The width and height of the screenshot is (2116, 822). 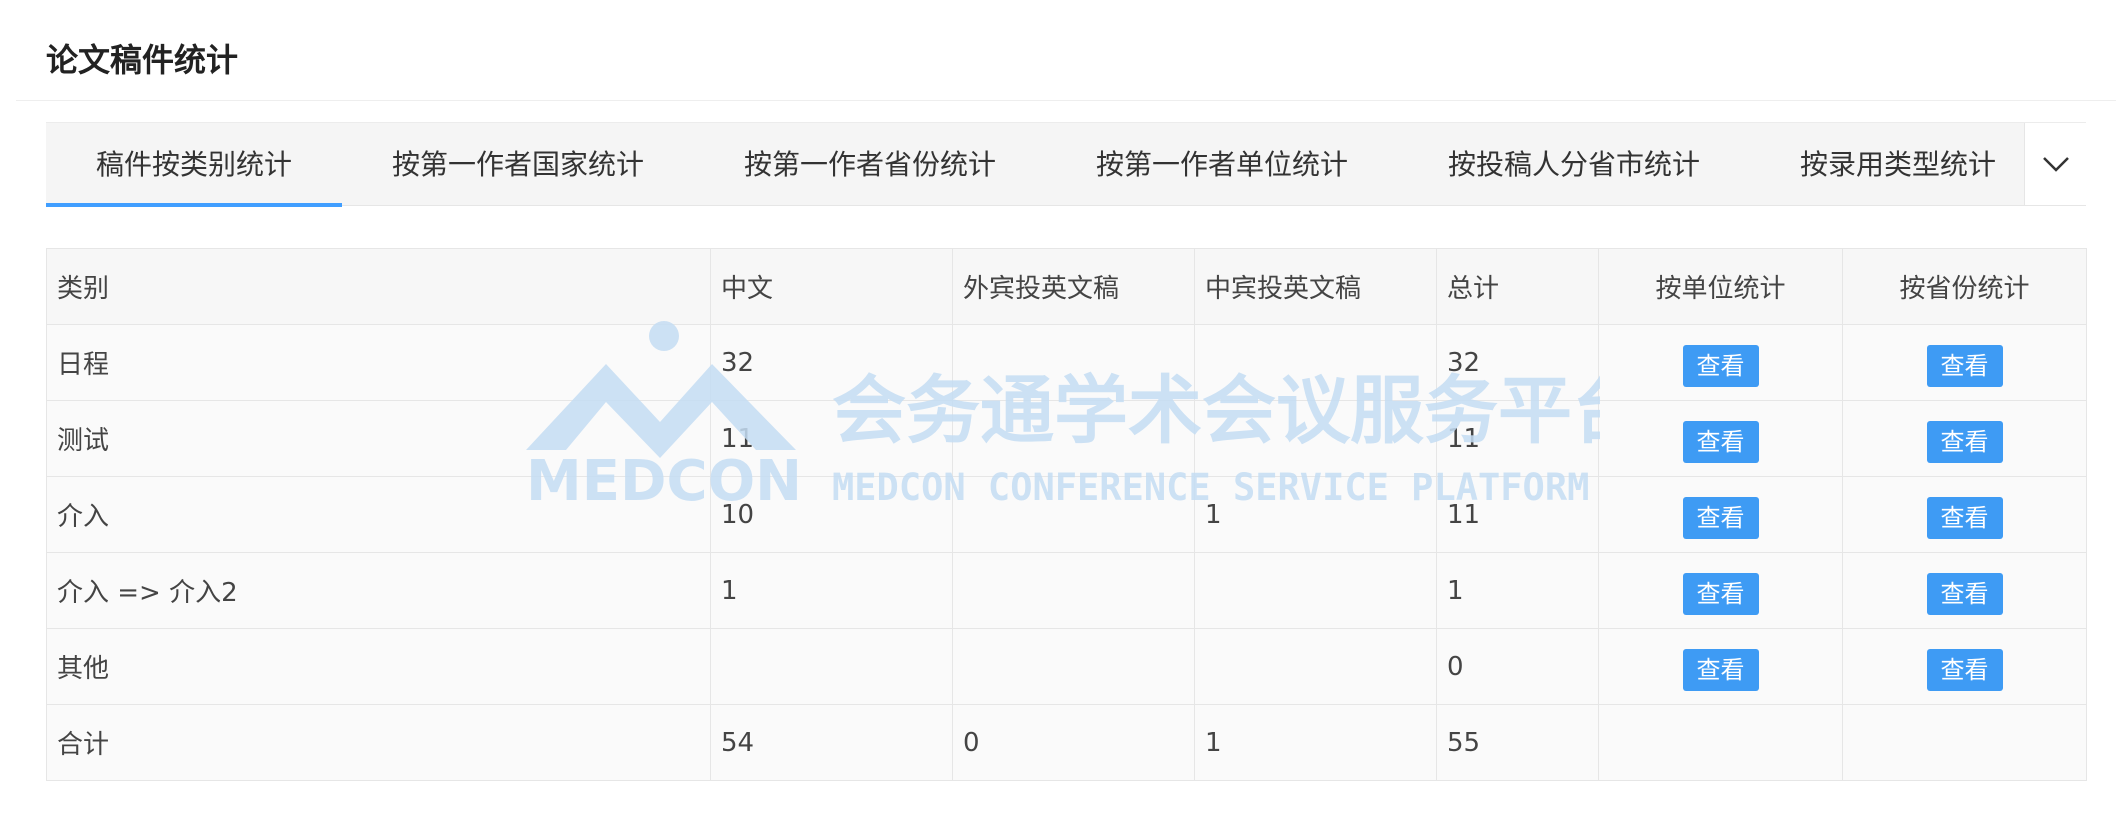 I want to click on table-header-row: 类别 中文 外宾投英文稿 中宾投英文稿 总计 按单位统计 按省份统计, so click(x=1066, y=286).